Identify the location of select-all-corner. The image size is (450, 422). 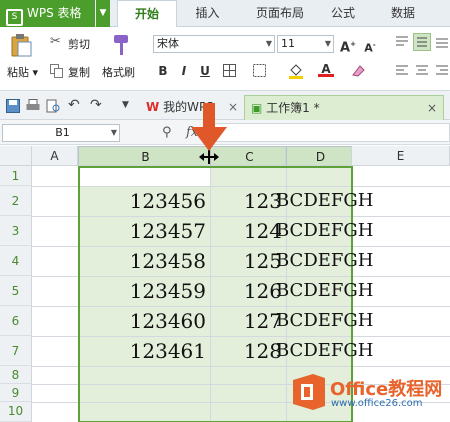
(16, 156).